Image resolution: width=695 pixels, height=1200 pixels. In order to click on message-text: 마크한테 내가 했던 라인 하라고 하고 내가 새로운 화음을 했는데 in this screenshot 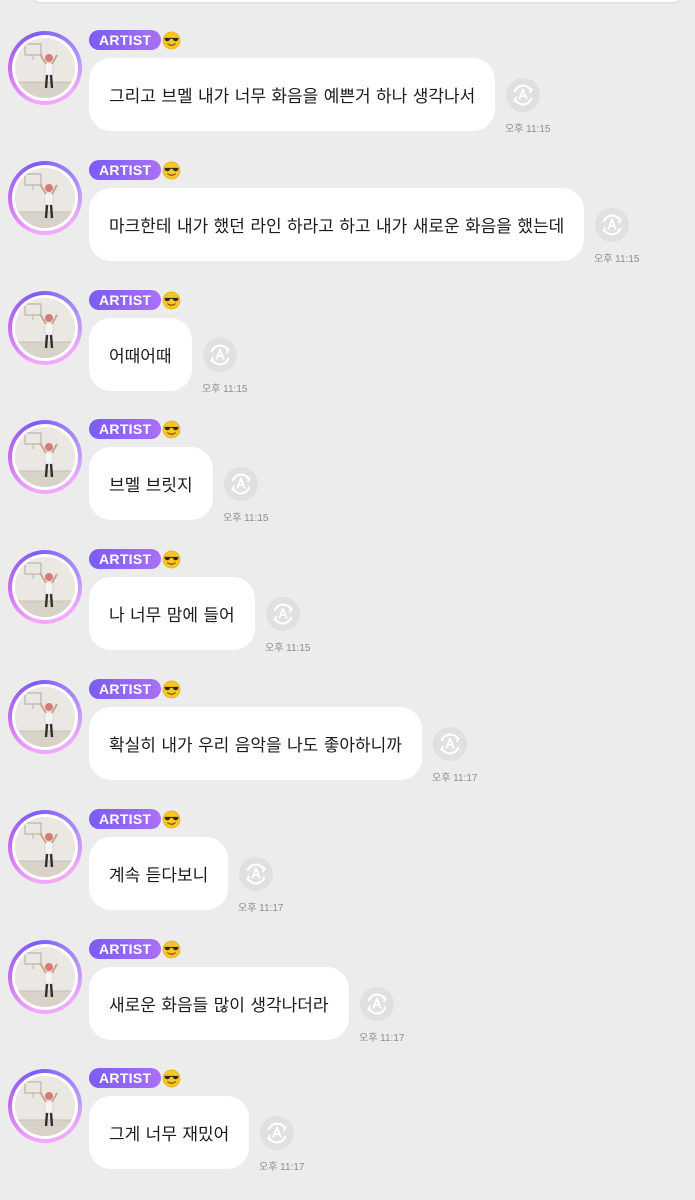, I will do `click(337, 226)`.